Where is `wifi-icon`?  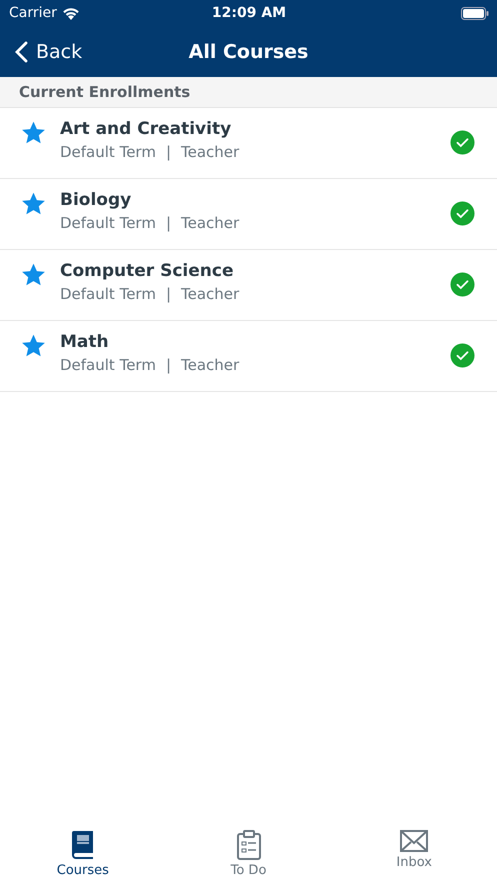 wifi-icon is located at coordinates (71, 13).